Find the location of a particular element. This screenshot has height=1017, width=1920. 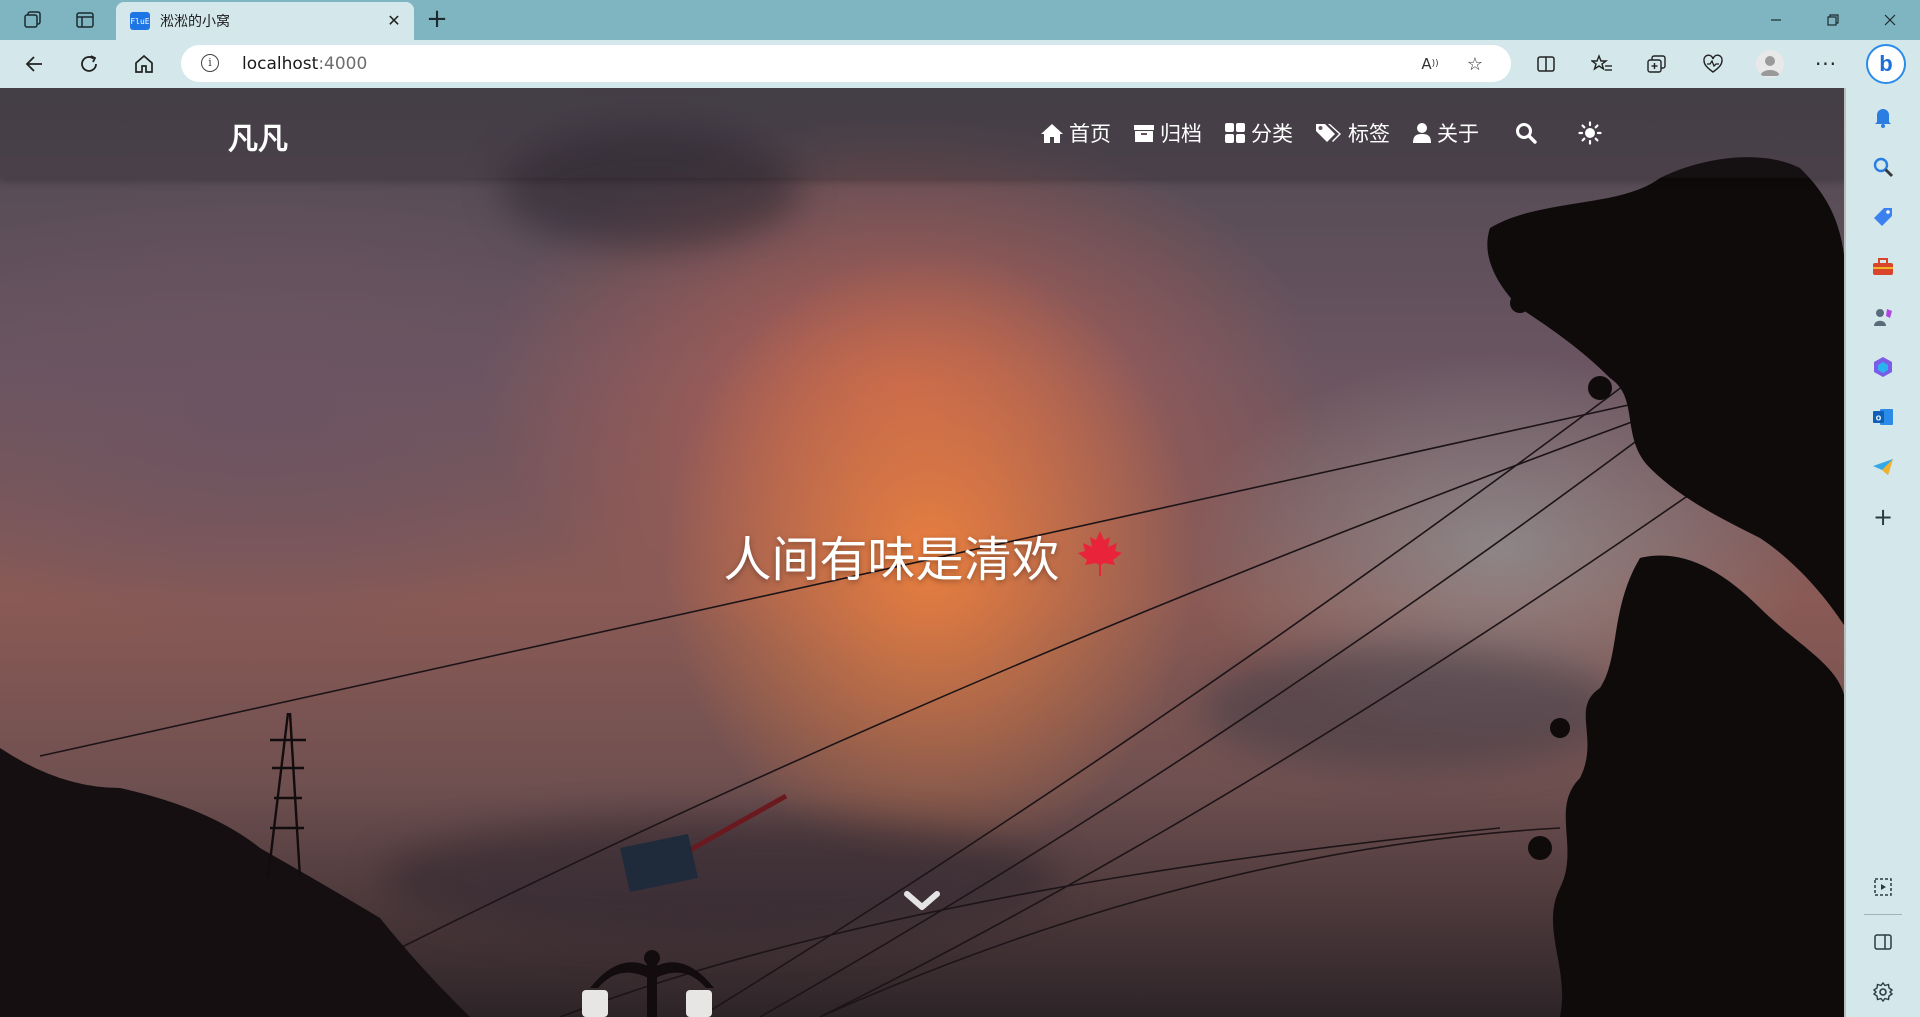

microsoft365-icon is located at coordinates (1883, 367).